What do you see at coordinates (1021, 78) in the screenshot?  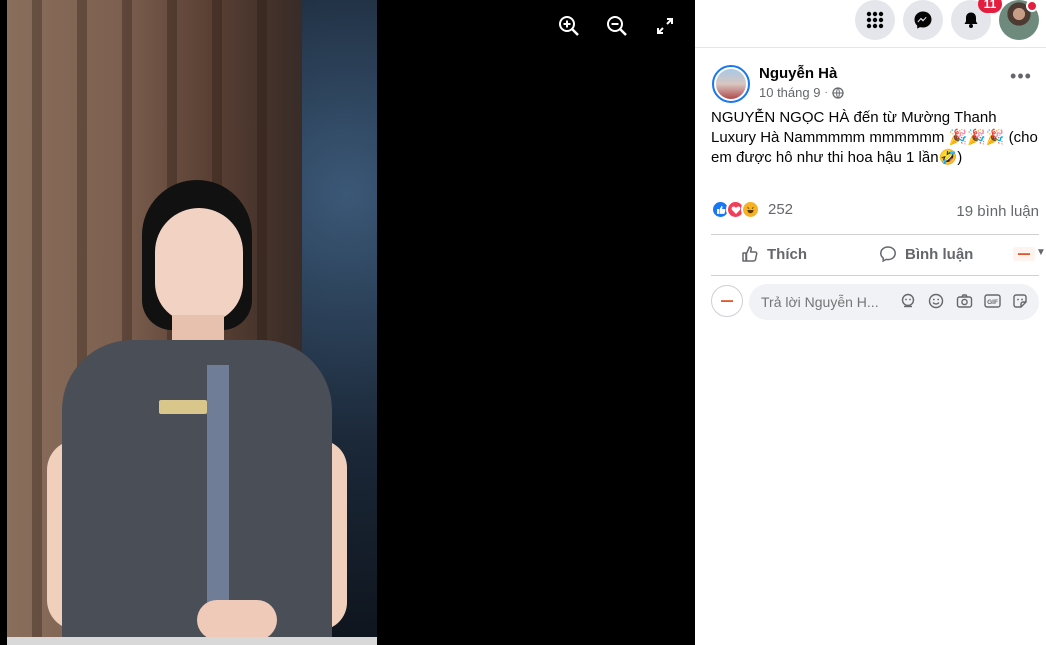 I see `more-options-icon: •••` at bounding box center [1021, 78].